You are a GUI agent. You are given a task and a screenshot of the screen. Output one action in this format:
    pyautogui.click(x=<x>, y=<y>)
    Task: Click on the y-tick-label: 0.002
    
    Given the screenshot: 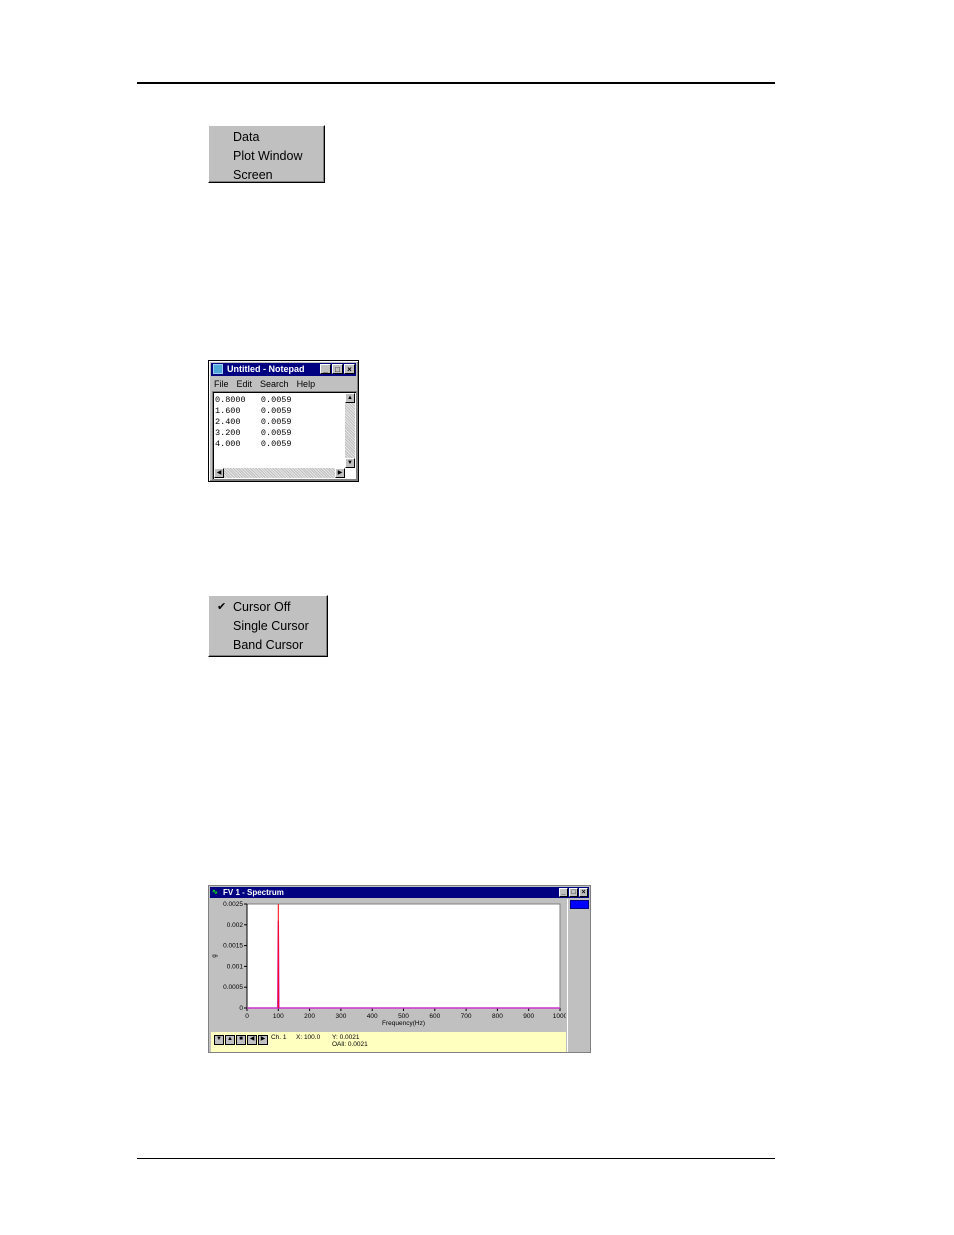 What is the action you would take?
    pyautogui.click(x=235, y=925)
    